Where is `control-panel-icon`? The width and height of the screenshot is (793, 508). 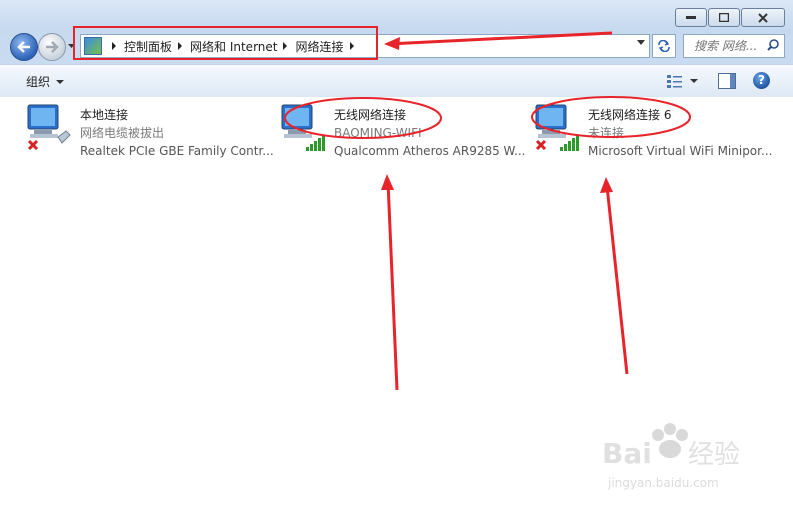 control-panel-icon is located at coordinates (93, 46).